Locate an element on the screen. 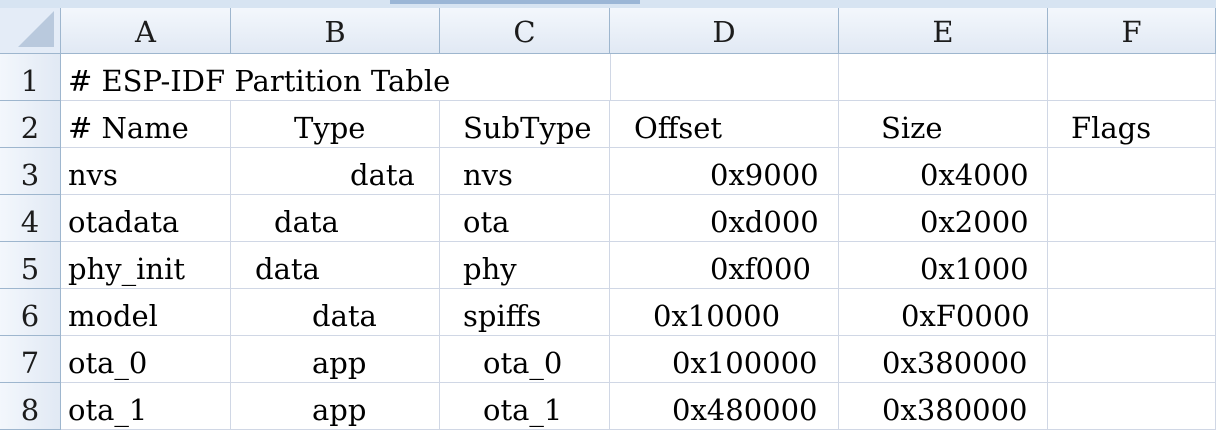 Image resolution: width=1216 pixels, height=437 pixels. cell-c5: phy is located at coordinates (525, 265).